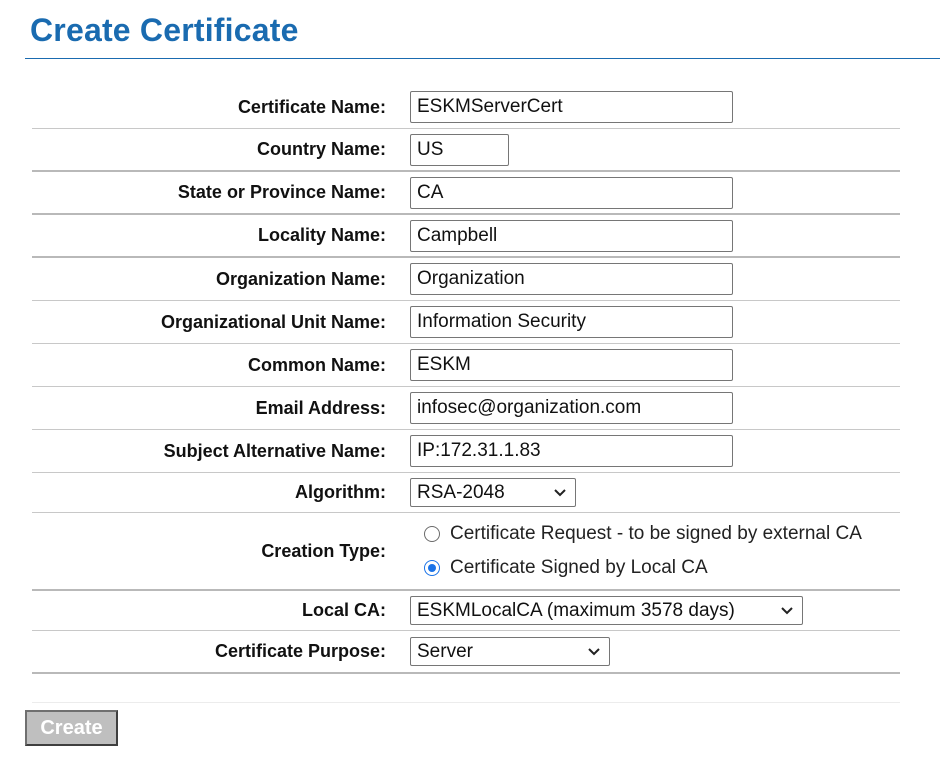  I want to click on common-name-label: Common Name:, so click(316, 364).